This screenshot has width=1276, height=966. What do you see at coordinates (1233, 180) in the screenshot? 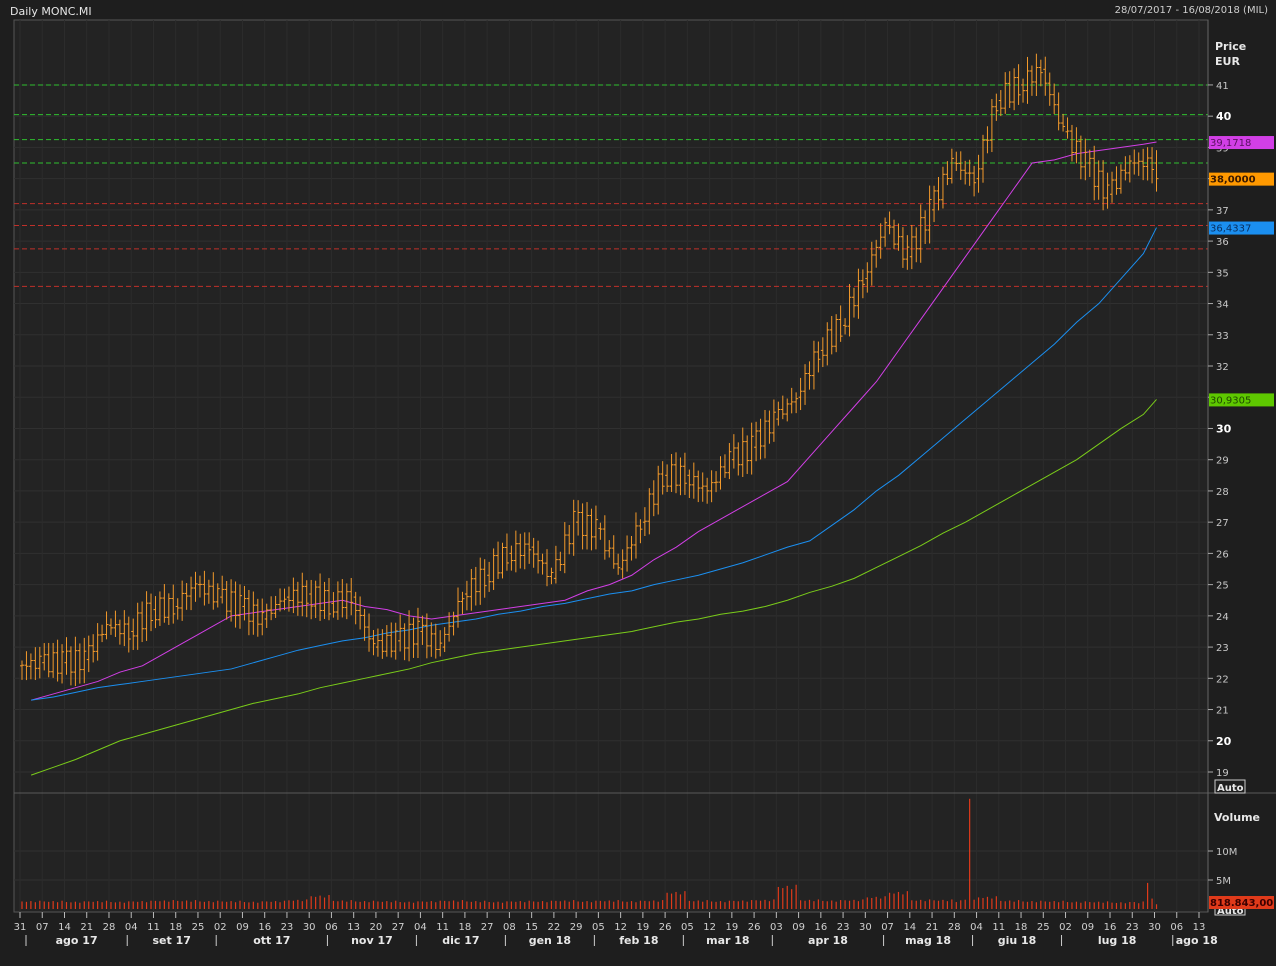
I see `last_price-badge-label: 38,0000` at bounding box center [1233, 180].